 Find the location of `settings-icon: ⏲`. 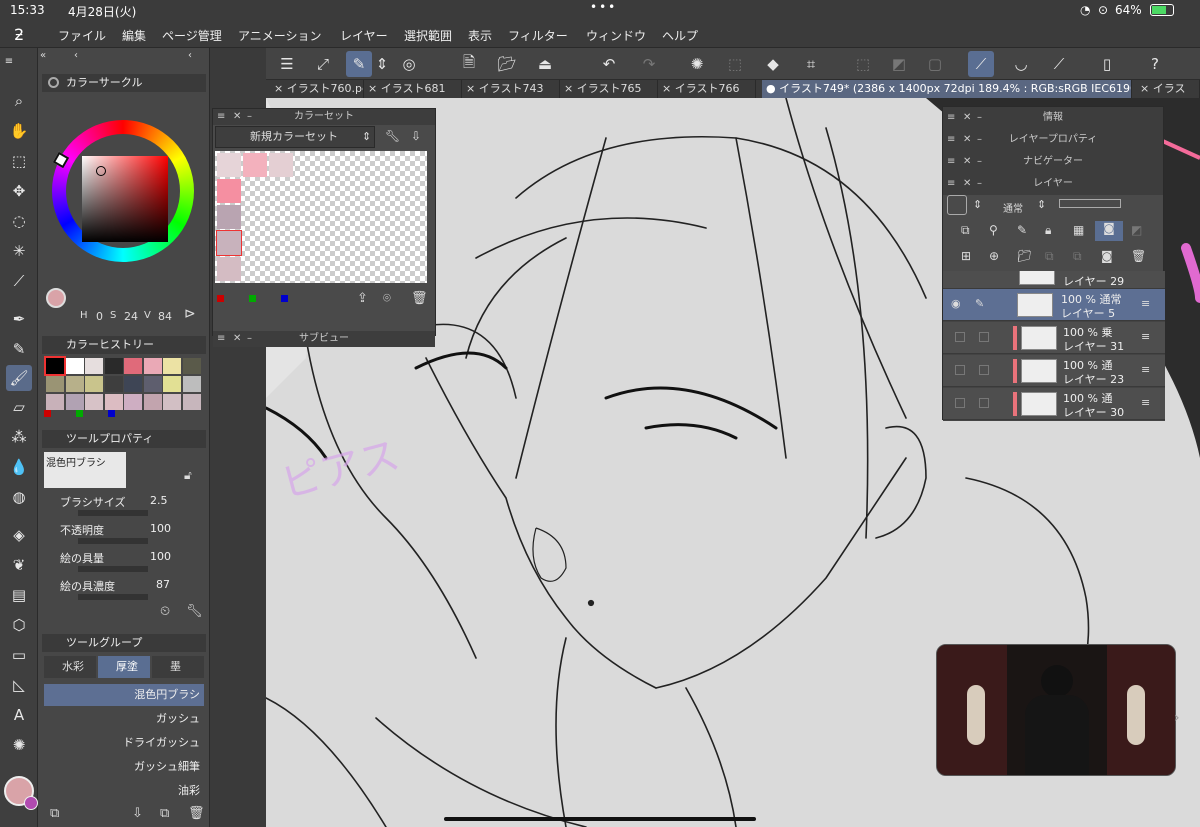

settings-icon: ⏲ is located at coordinates (165, 611).